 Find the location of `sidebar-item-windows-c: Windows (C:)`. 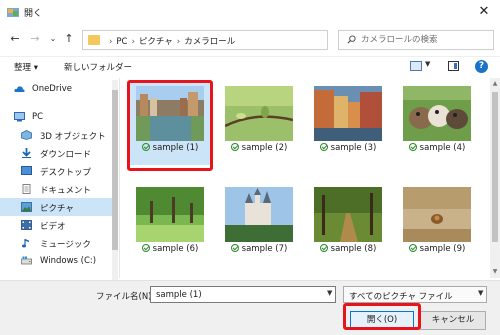

sidebar-item-windows-c: Windows (C:) is located at coordinates (56, 261).